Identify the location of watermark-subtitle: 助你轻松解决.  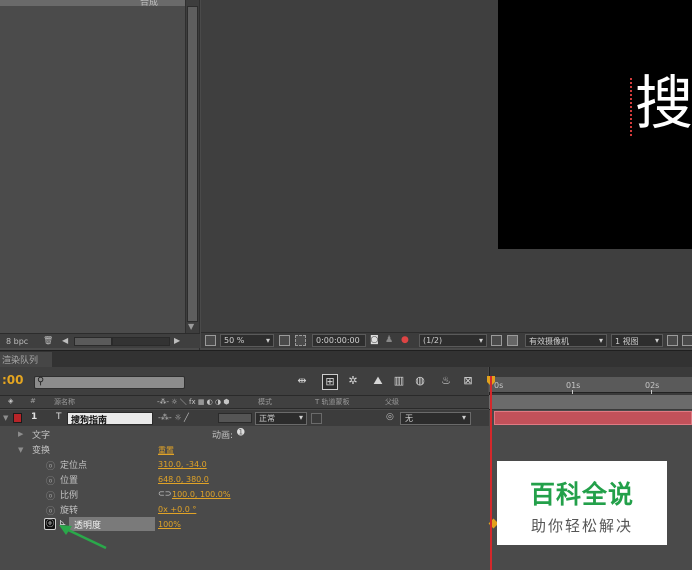
(581, 526).